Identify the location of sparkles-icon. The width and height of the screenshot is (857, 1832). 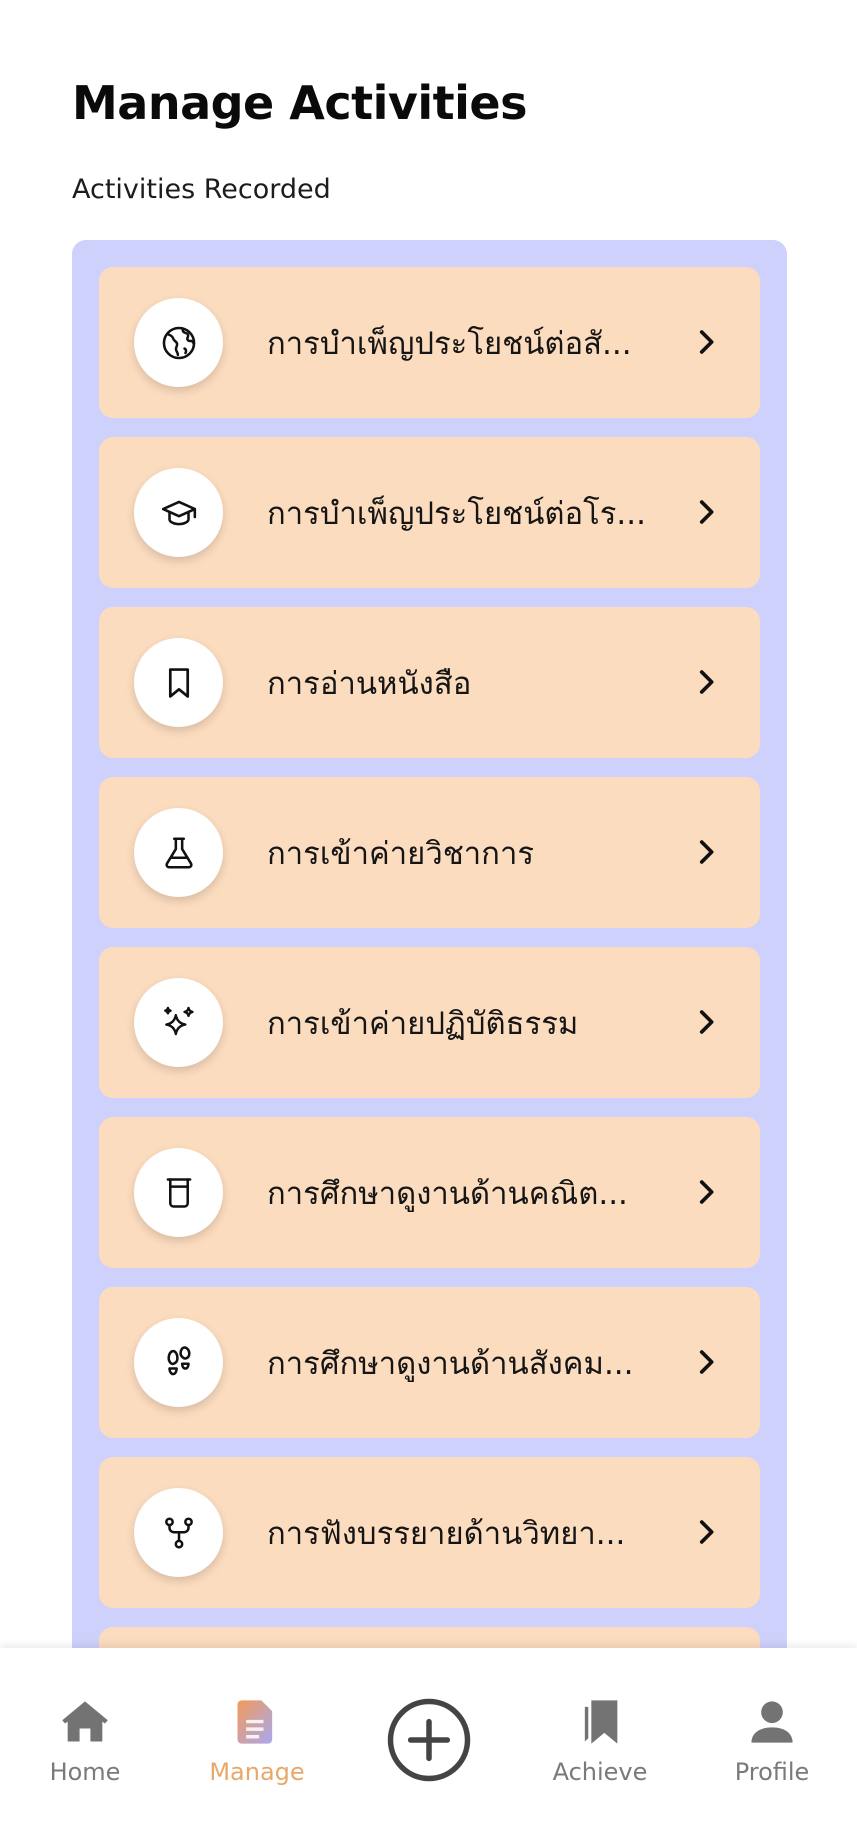
(178, 1020).